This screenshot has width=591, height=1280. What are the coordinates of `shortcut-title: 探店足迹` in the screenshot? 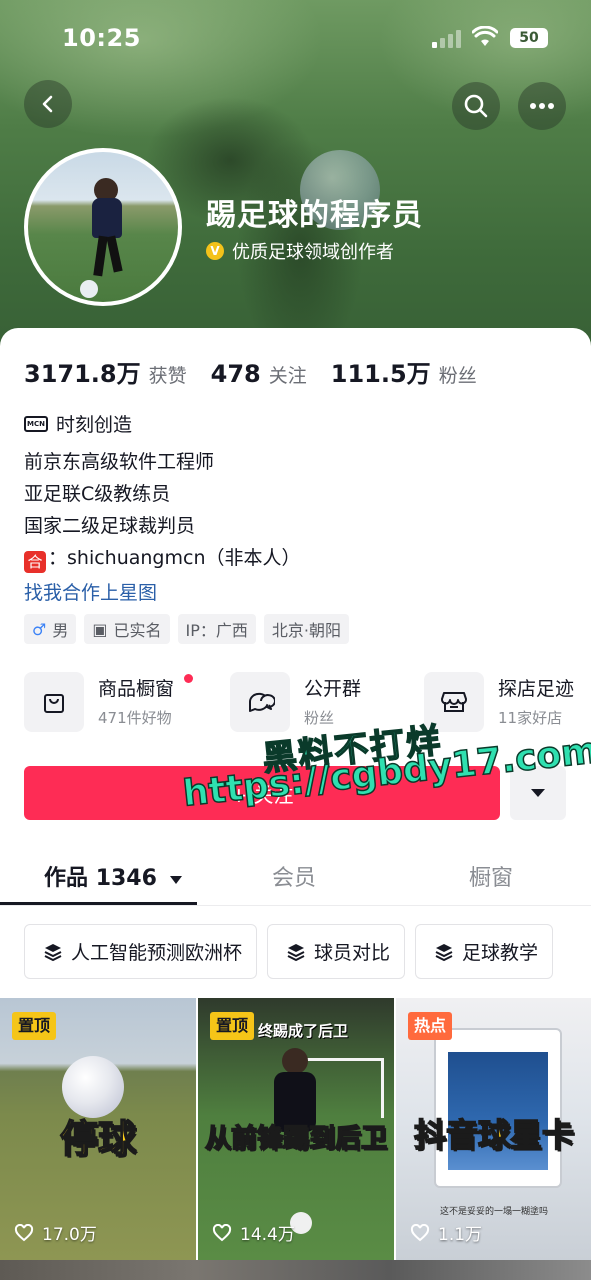 It's located at (536, 689).